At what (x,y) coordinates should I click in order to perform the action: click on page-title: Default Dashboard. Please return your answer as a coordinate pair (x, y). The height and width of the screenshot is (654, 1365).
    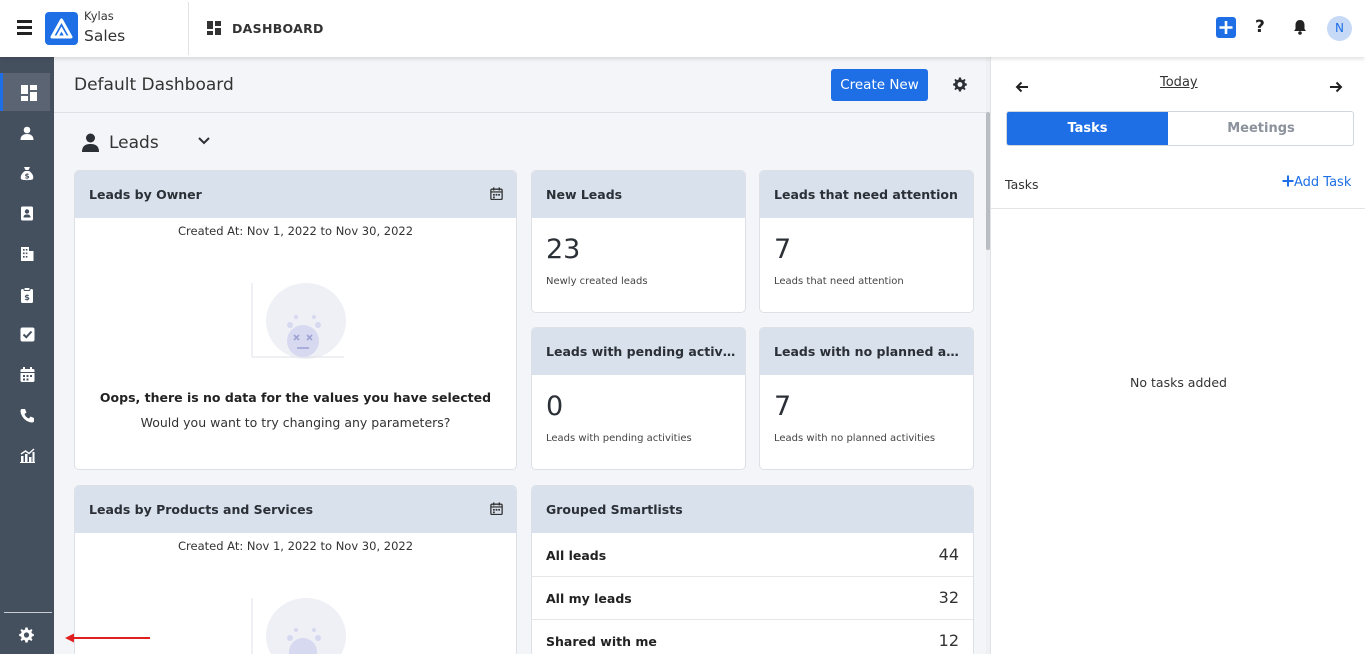
    Looking at the image, I should click on (154, 85).